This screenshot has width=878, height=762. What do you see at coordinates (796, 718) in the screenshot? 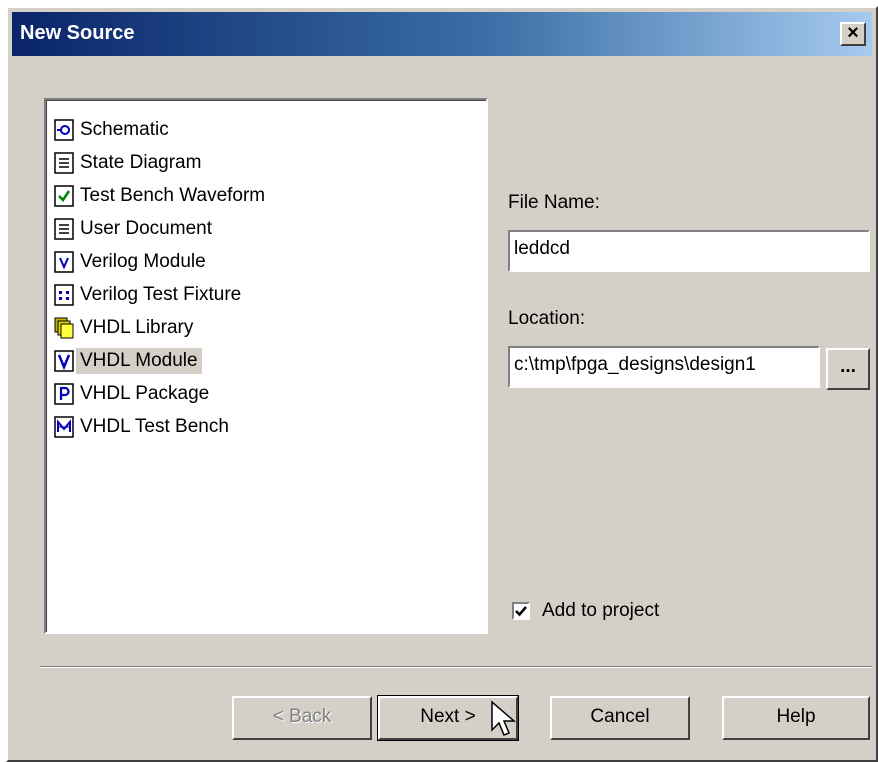
I see `help-button: Help` at bounding box center [796, 718].